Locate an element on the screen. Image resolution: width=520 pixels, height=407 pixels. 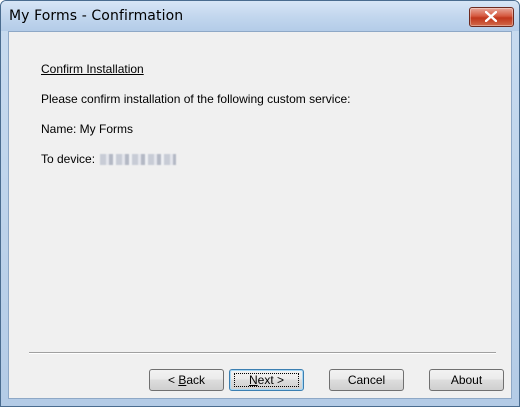
device-label: To device: is located at coordinates (68, 159).